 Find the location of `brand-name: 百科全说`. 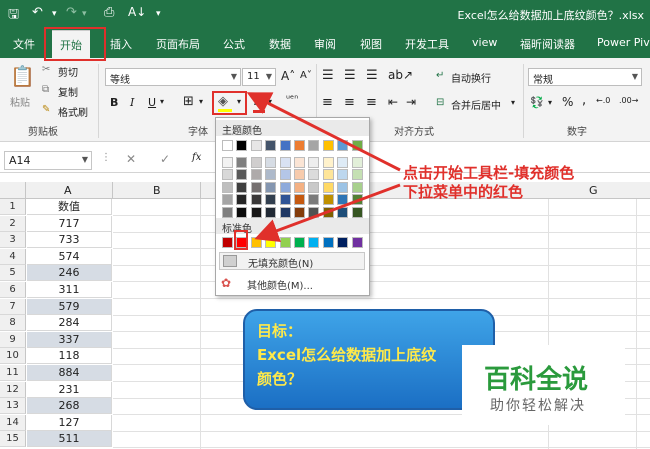

brand-name: 百科全说 is located at coordinates (536, 380).